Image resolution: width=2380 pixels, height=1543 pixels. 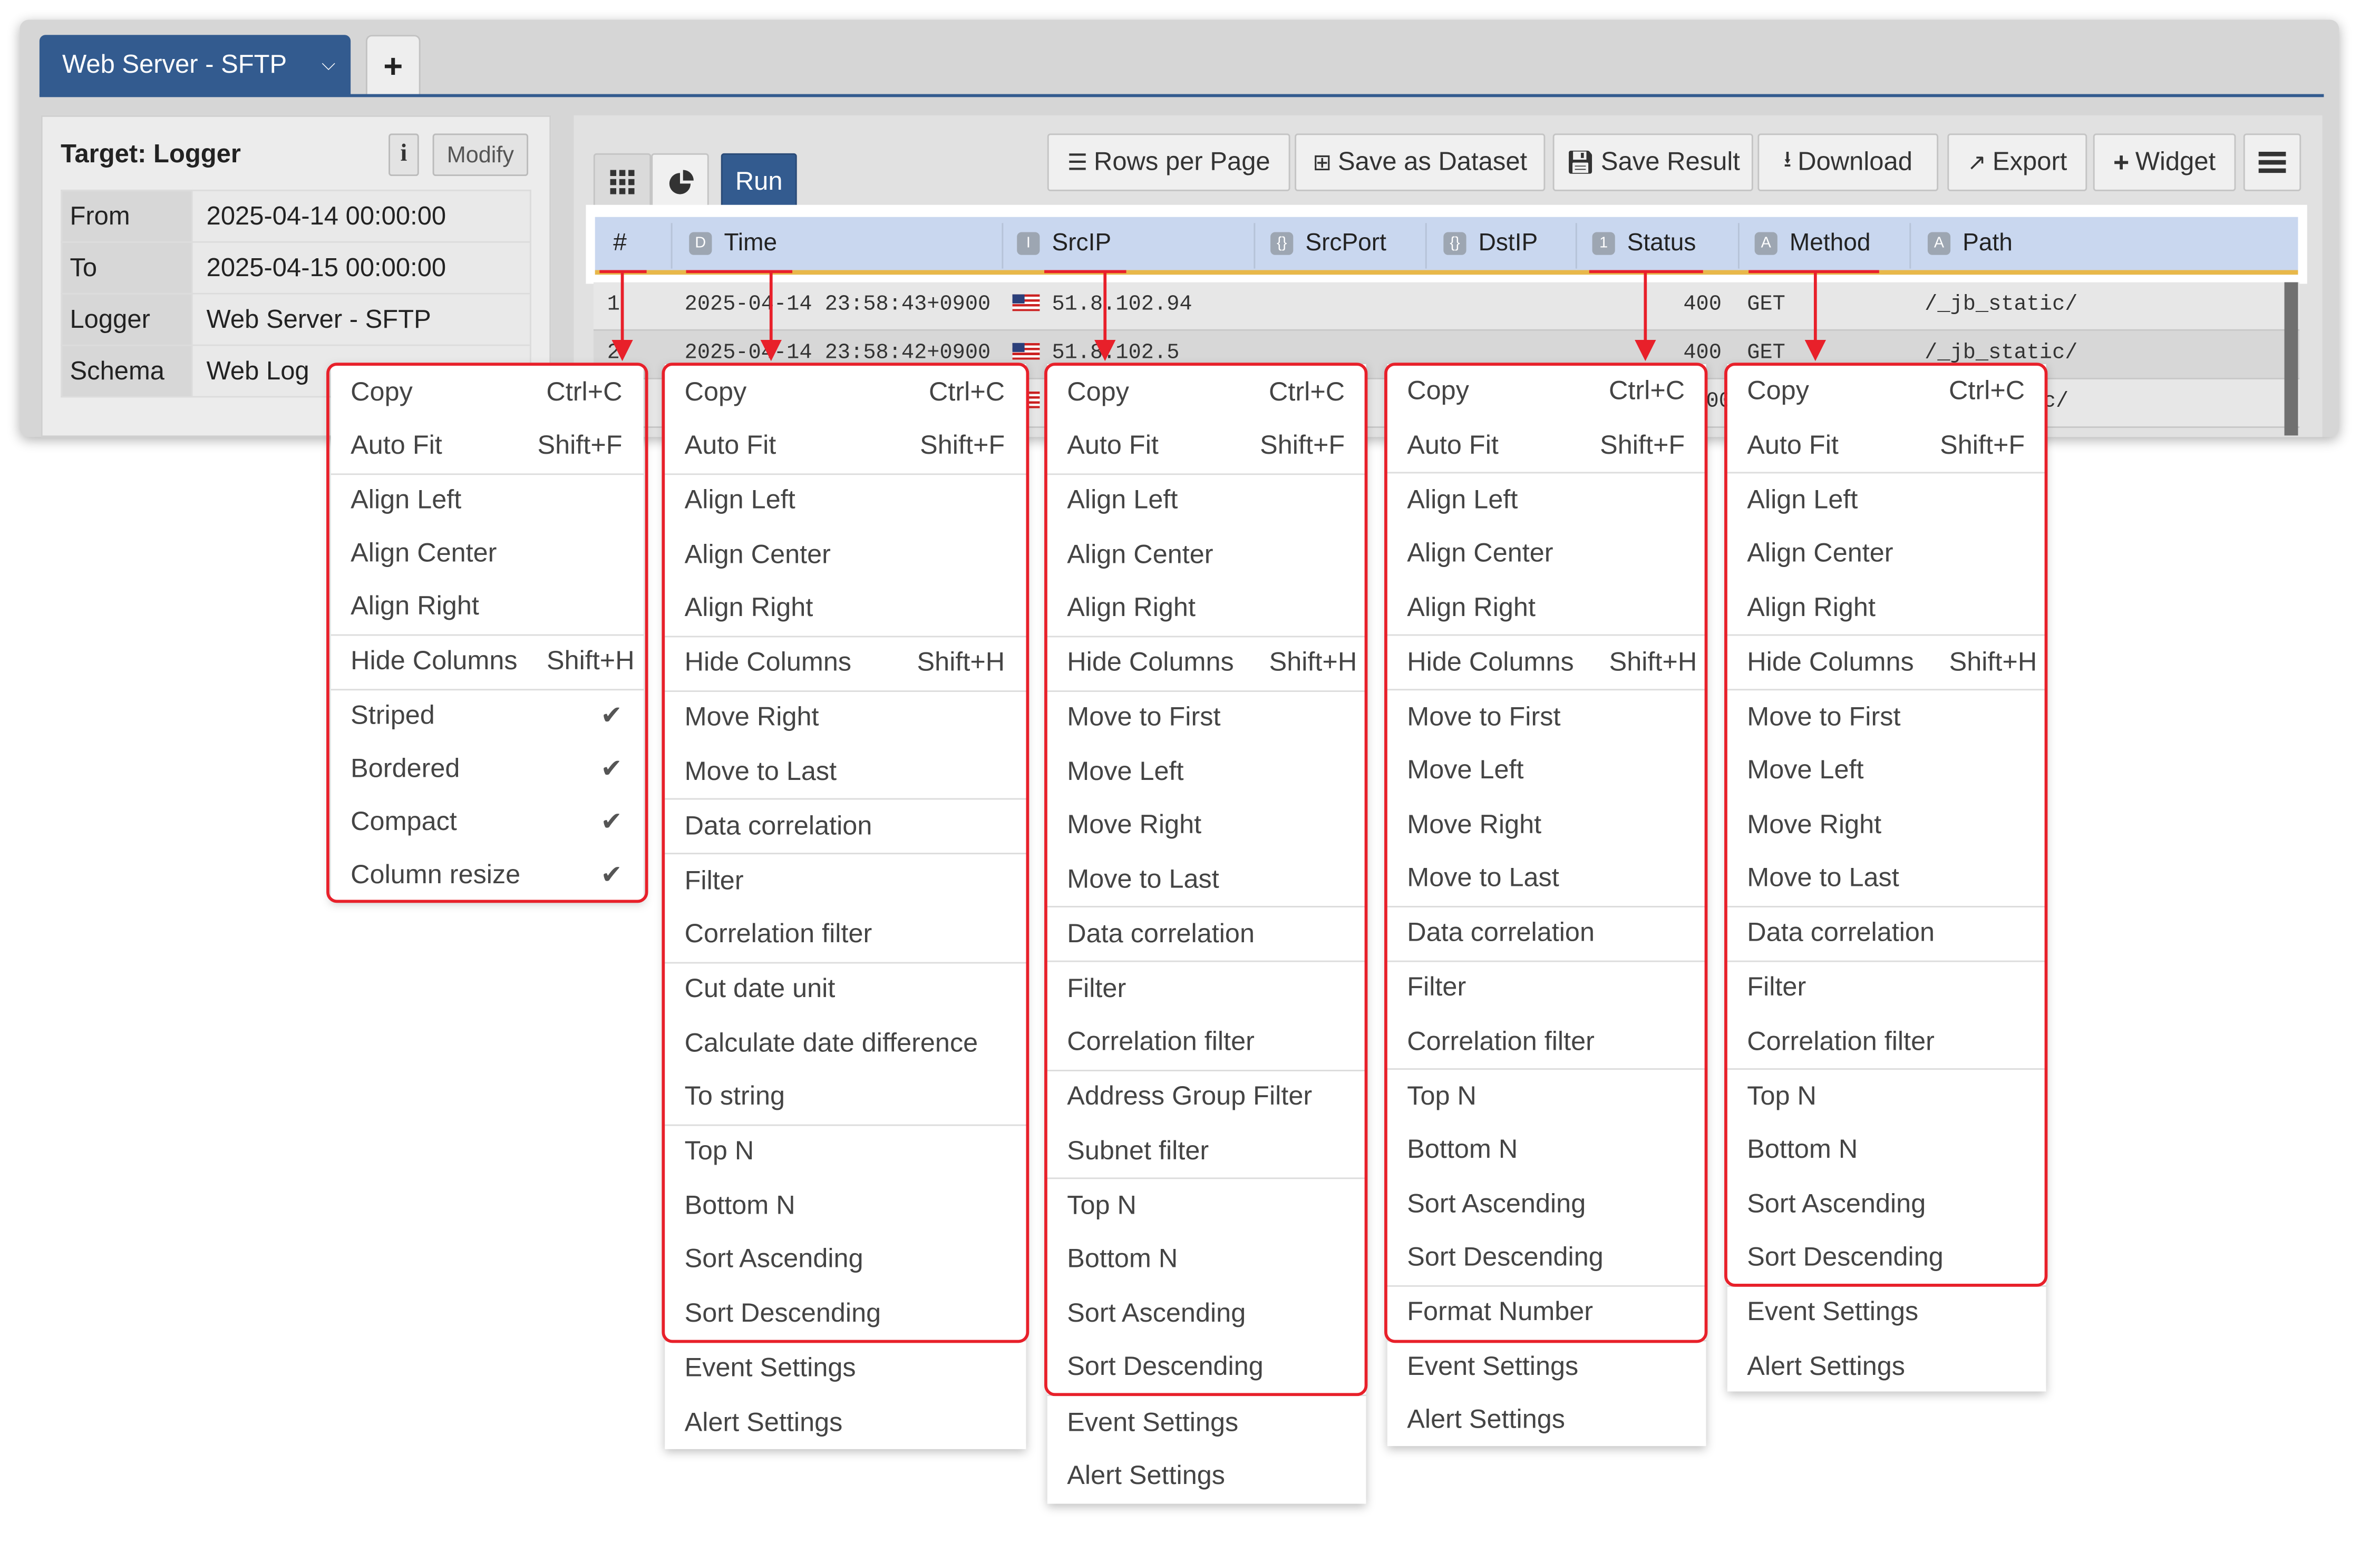 What do you see at coordinates (1239, 316) in the screenshot?
I see `annotation-arrows` at bounding box center [1239, 316].